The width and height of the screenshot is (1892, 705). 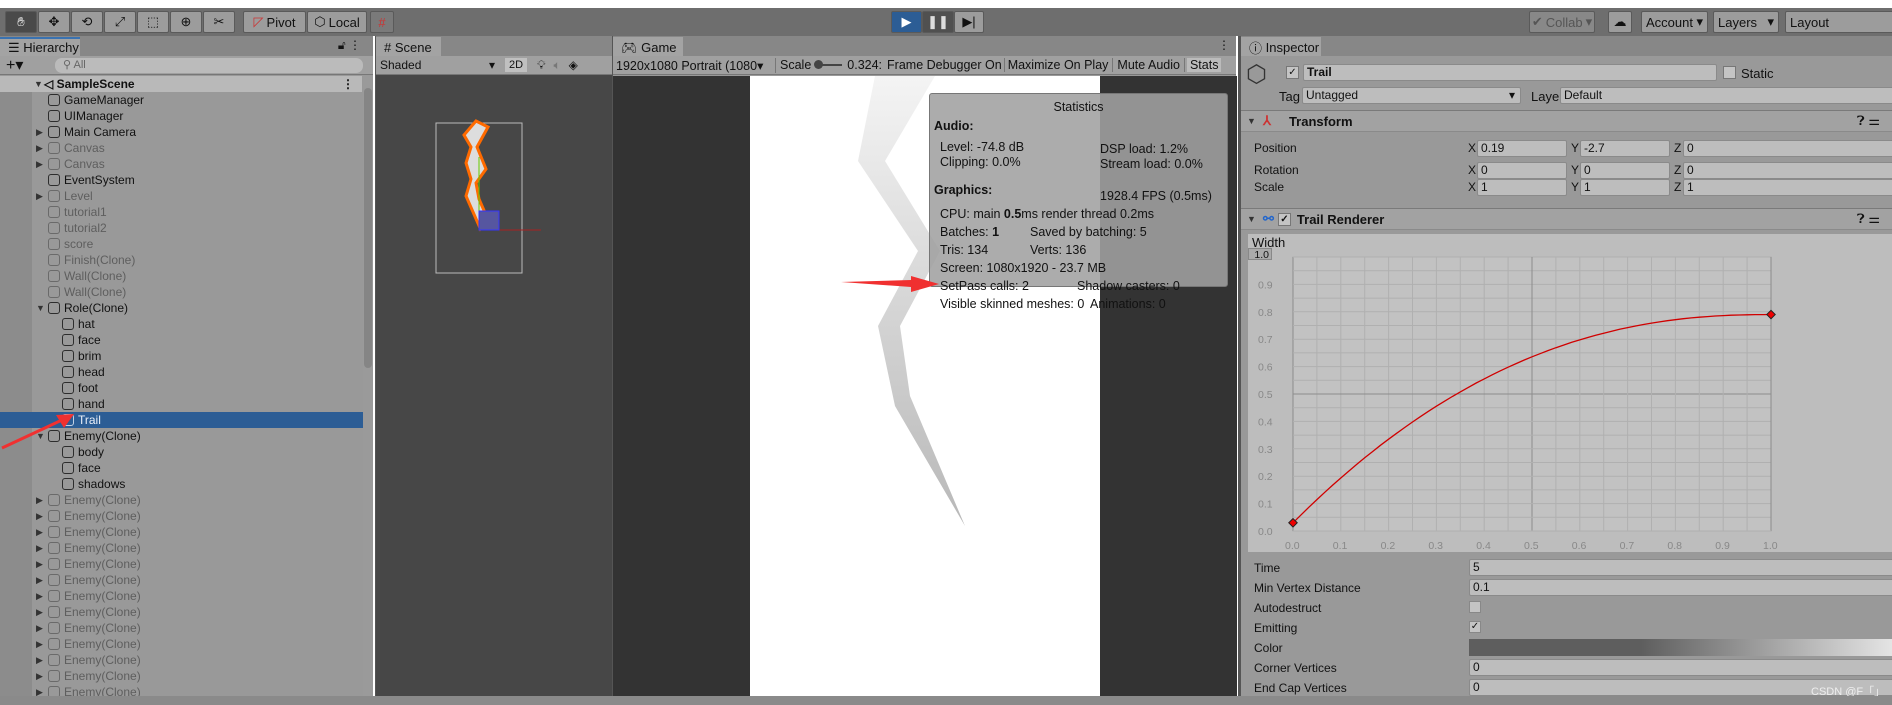 I want to click on layout-dropdown: Layout, so click(x=1838, y=22).